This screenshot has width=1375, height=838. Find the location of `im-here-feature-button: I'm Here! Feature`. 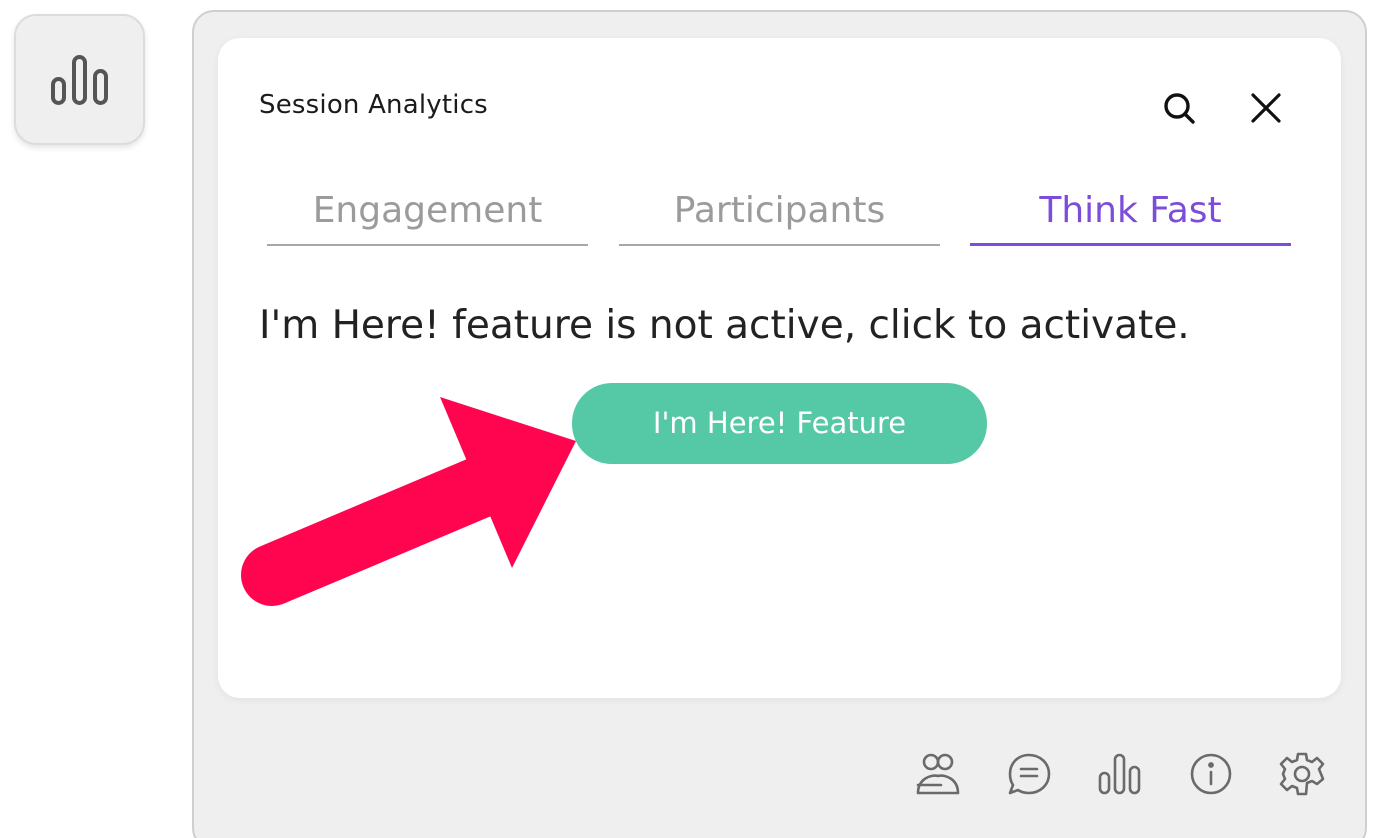

im-here-feature-button: I'm Here! Feature is located at coordinates (779, 423).